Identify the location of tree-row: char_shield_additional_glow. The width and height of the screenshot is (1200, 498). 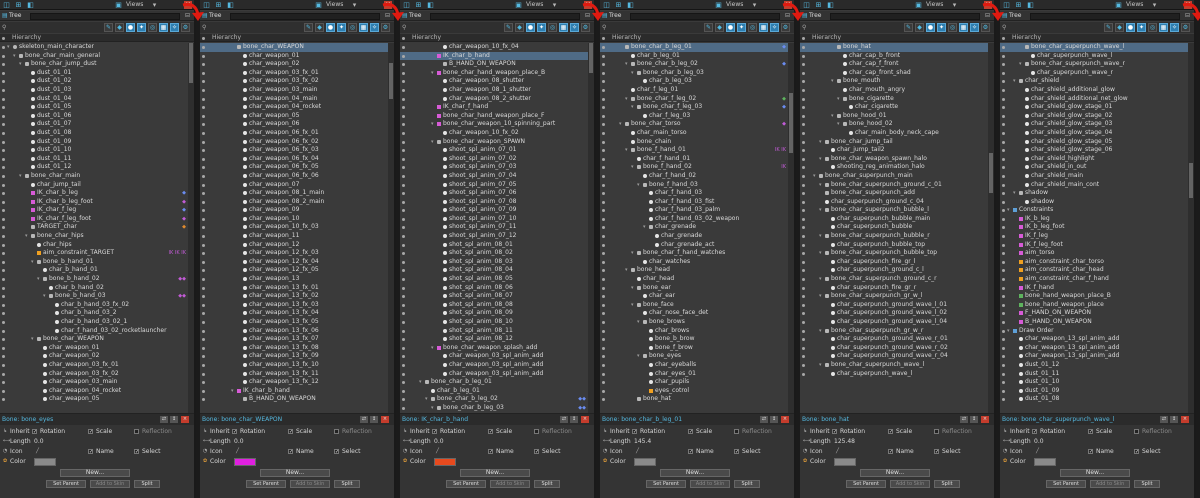
(1095, 90).